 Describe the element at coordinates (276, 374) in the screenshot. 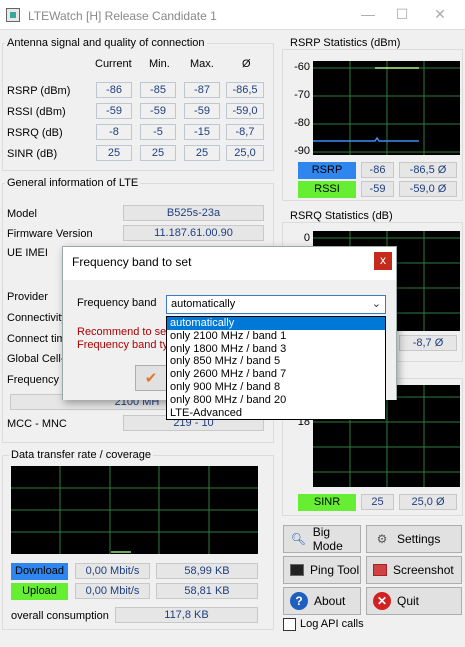

I see `option-band-7: only 2600 MHz / band 7` at that location.